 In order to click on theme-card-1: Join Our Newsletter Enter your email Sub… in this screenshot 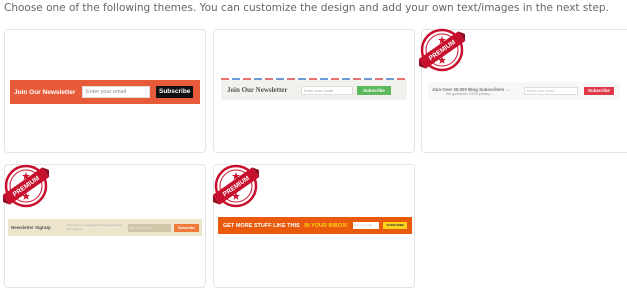, I will do `click(105, 91)`.